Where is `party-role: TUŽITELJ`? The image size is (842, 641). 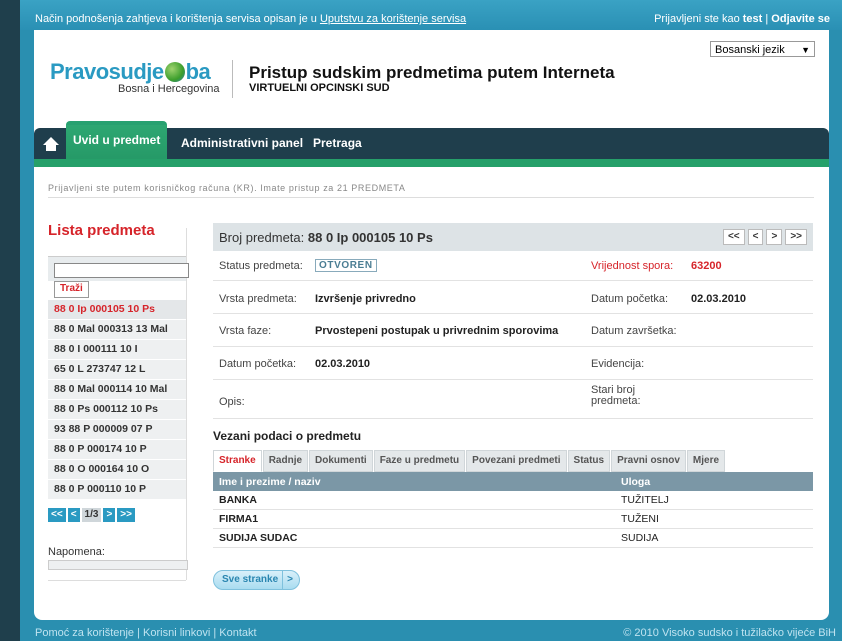
party-role: TUŽITELJ is located at coordinates (714, 500).